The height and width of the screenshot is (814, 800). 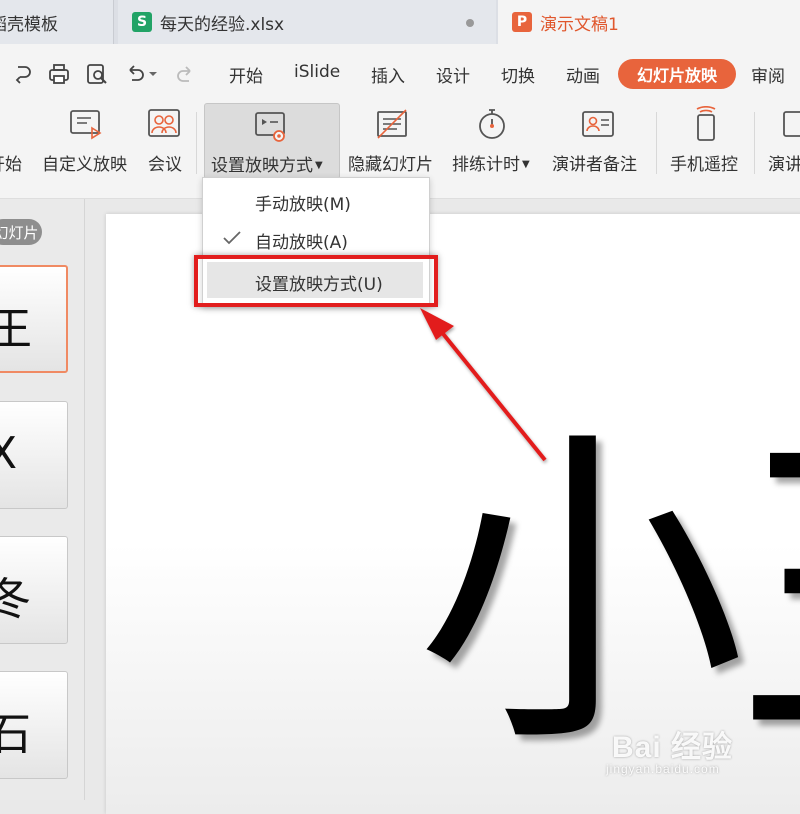 What do you see at coordinates (470, 23) in the screenshot?
I see `unsaved-dot-icon` at bounding box center [470, 23].